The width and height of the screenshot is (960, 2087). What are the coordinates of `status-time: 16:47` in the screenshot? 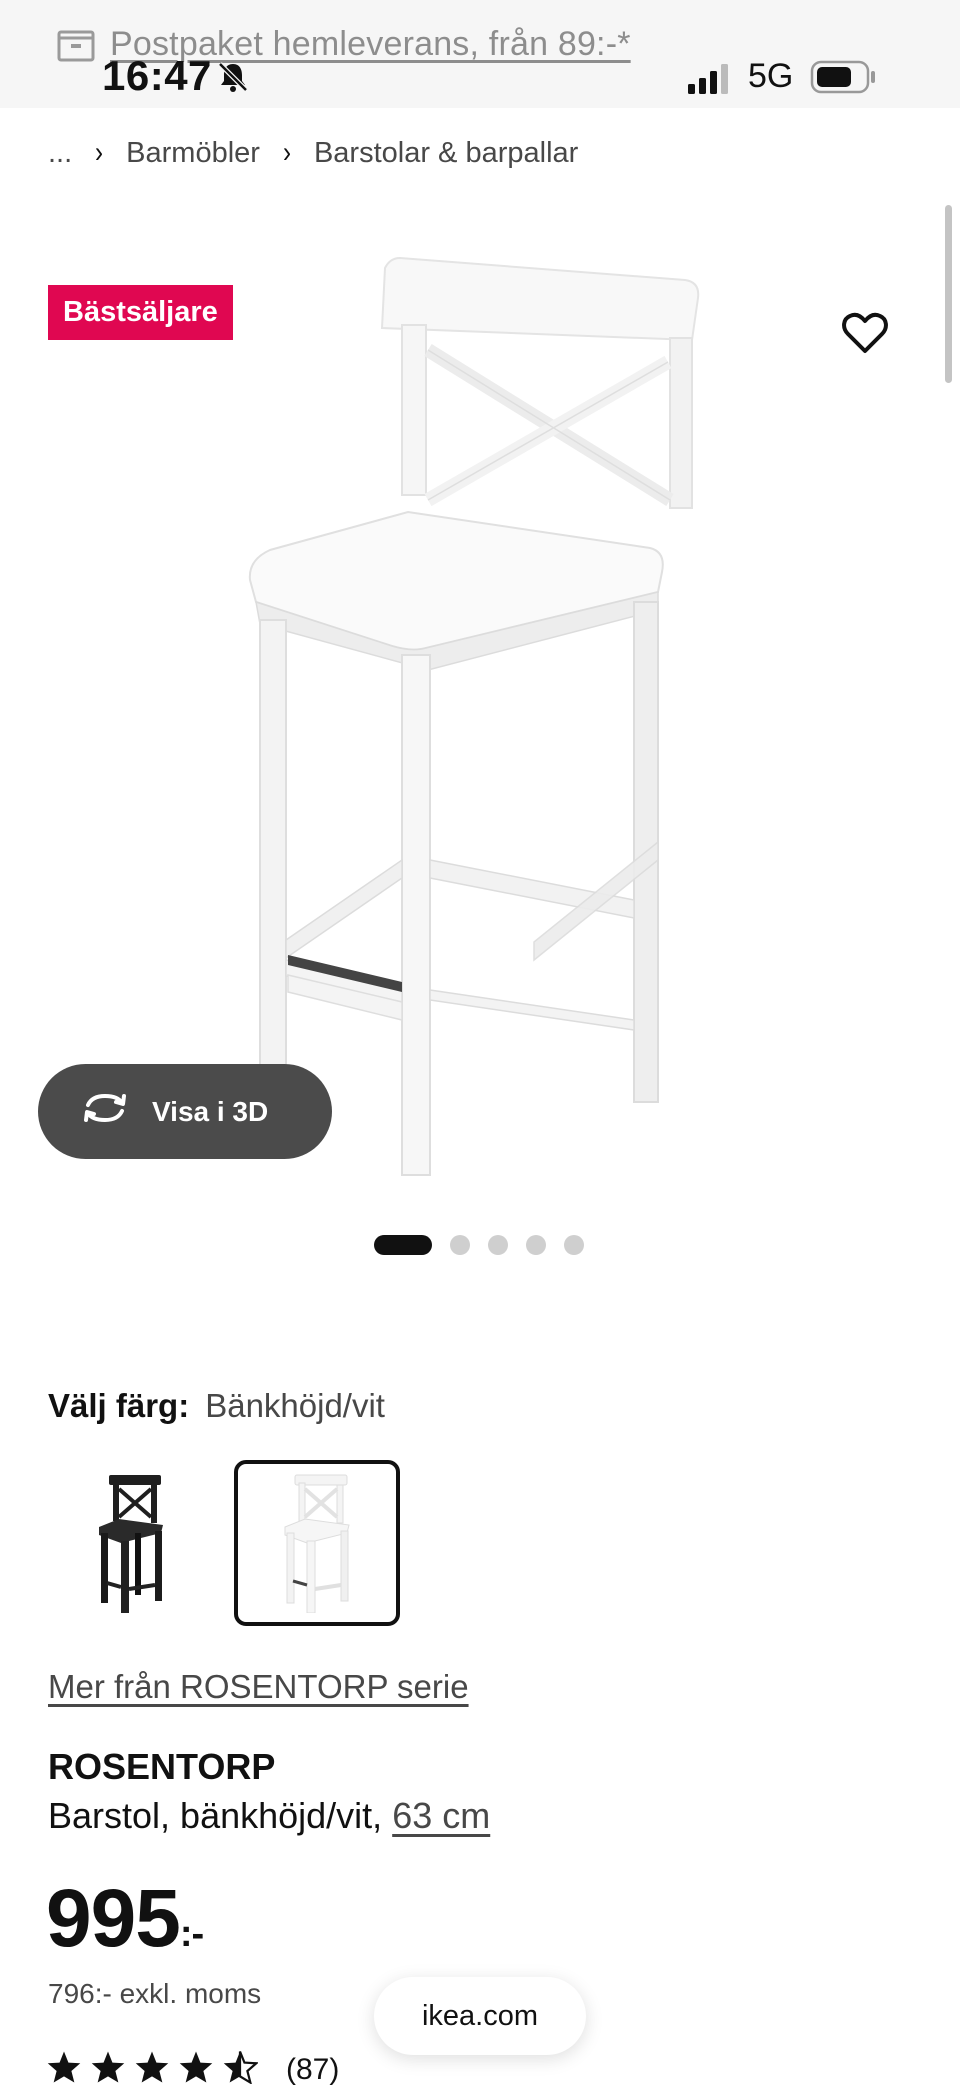 It's located at (157, 75).